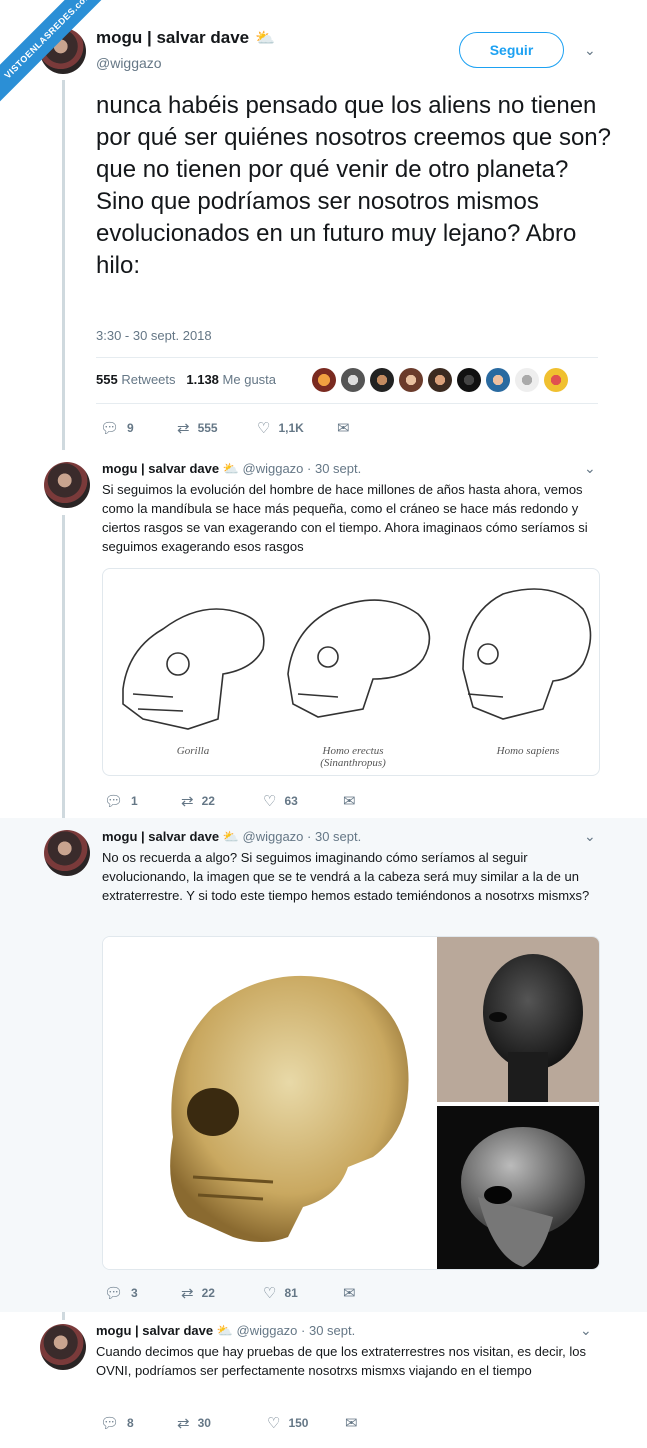 The height and width of the screenshot is (1448, 647). I want to click on tweet-actions: 💬︎ 3 ⇄ 22 ♡ 81 ✉, so click(230, 1293).